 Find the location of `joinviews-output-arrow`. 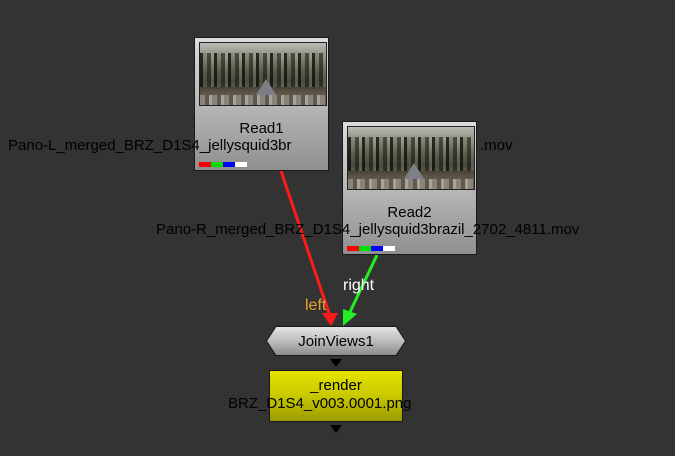

joinviews-output-arrow is located at coordinates (336, 363).